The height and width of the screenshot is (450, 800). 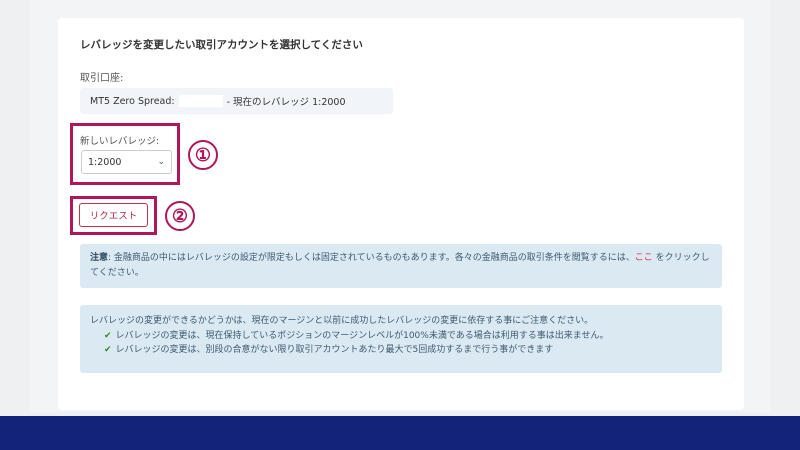 What do you see at coordinates (644, 258) in the screenshot?
I see `notice-link: ここ` at bounding box center [644, 258].